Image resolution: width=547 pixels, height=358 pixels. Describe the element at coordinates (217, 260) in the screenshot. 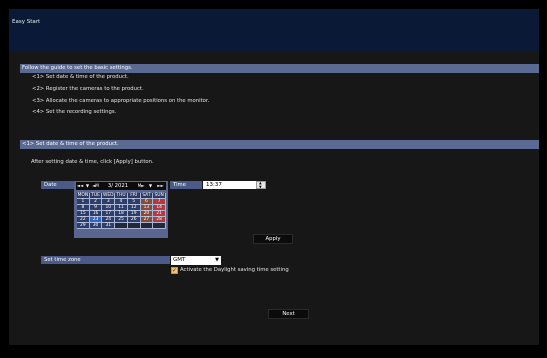

I see `dropdown-arrow-icon: ▼` at that location.